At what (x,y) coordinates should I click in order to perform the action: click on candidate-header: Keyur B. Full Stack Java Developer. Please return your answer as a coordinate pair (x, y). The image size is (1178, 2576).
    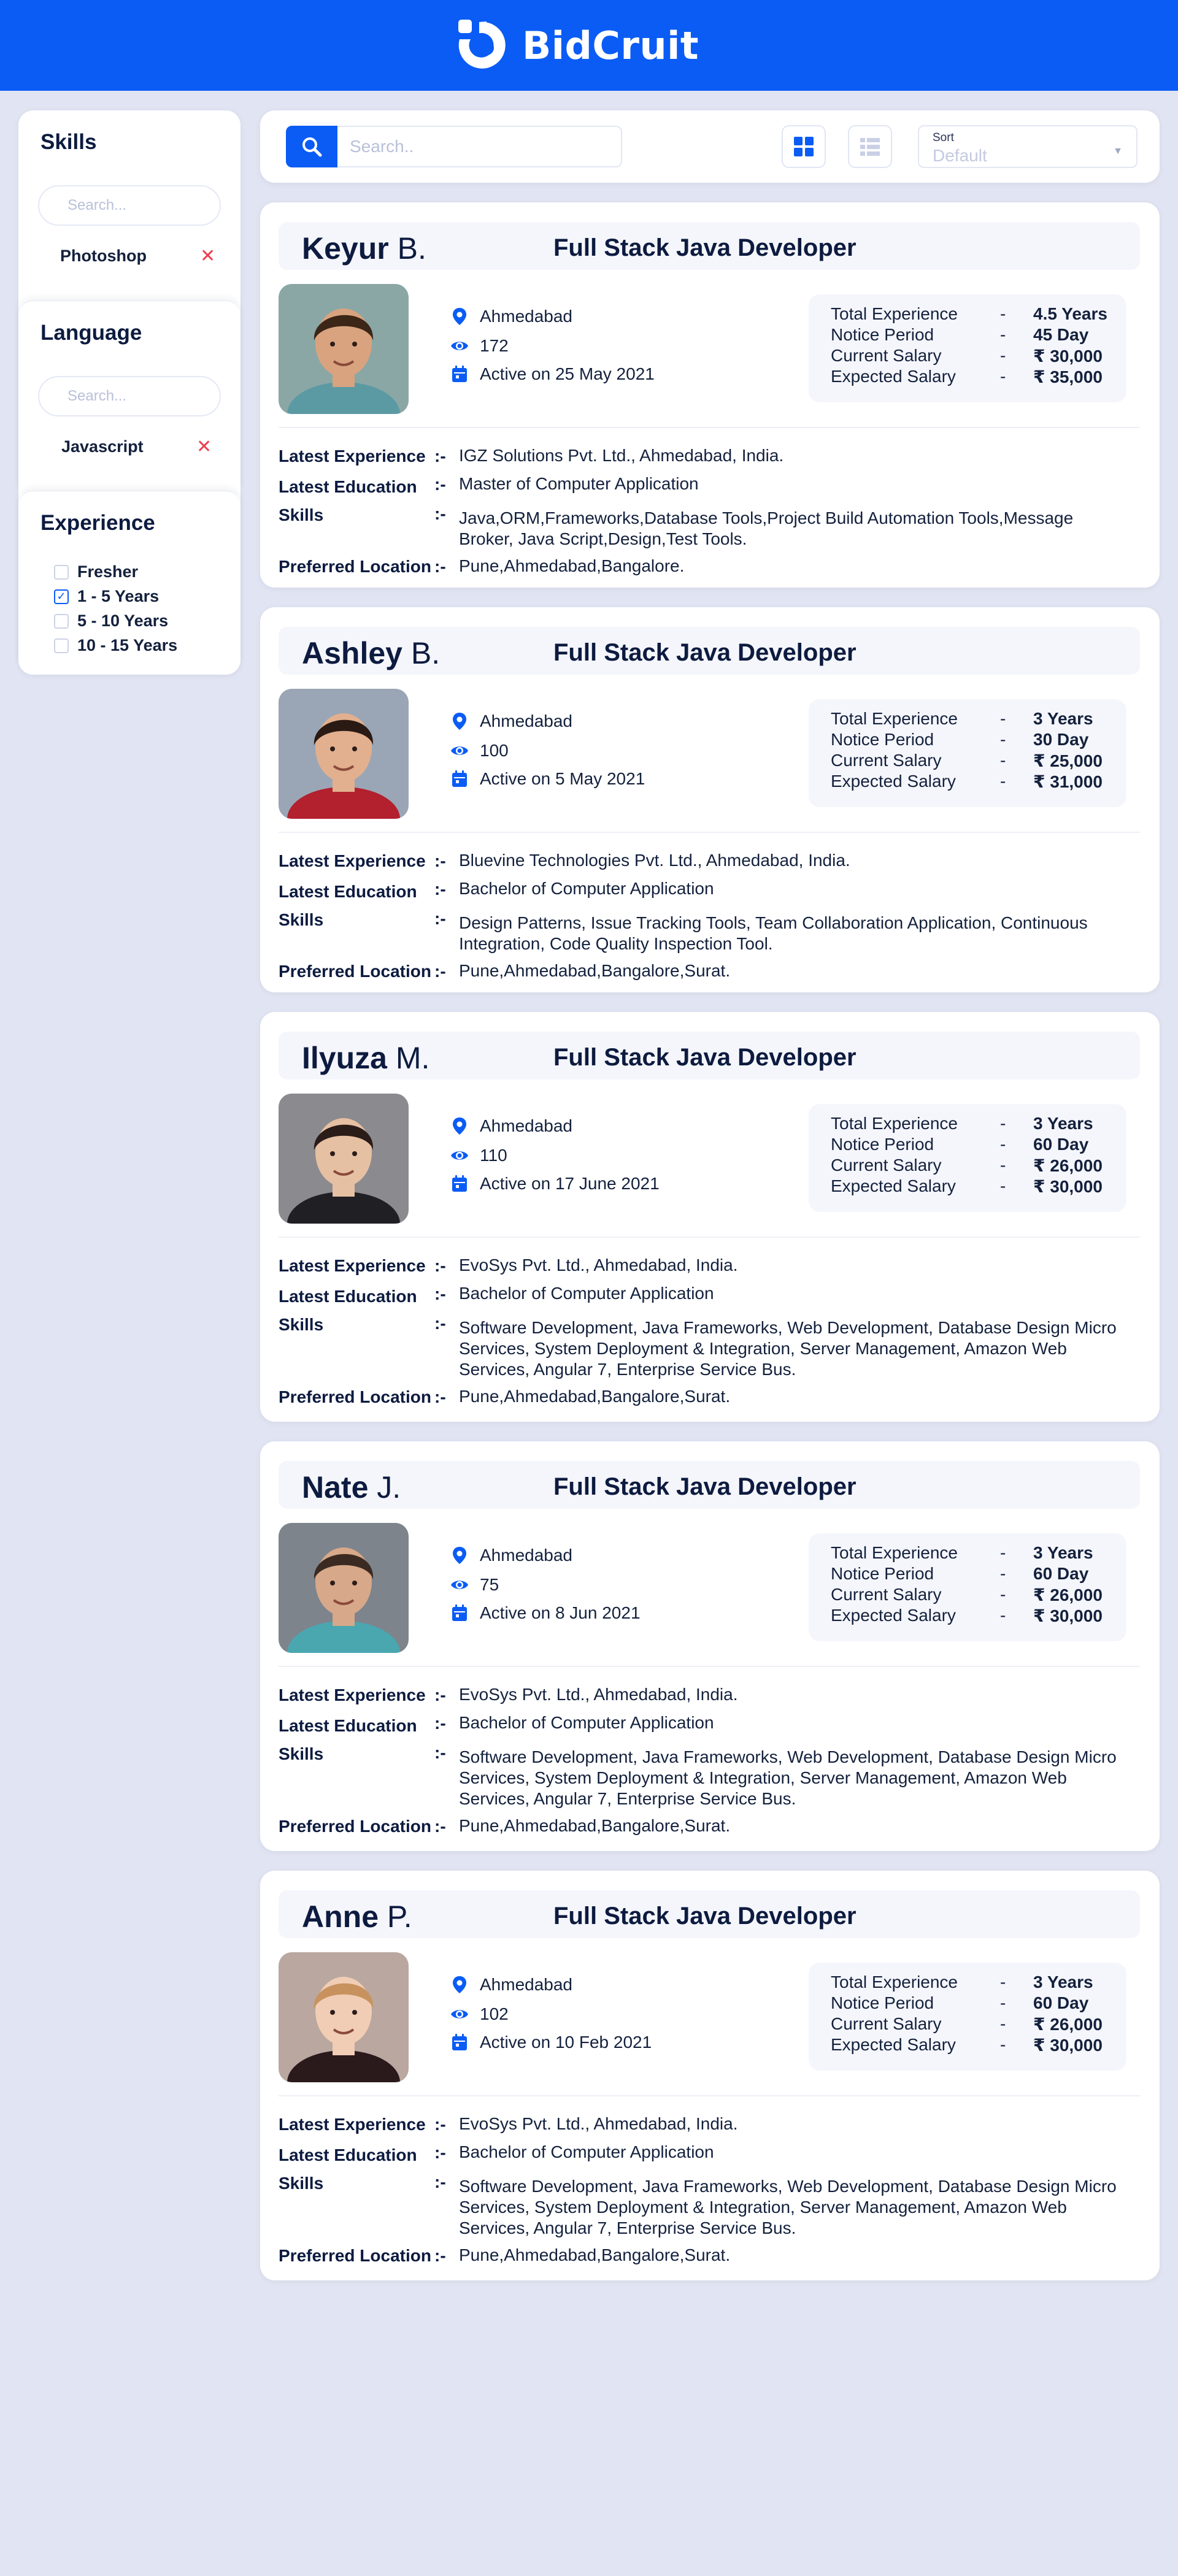
    Looking at the image, I should click on (709, 246).